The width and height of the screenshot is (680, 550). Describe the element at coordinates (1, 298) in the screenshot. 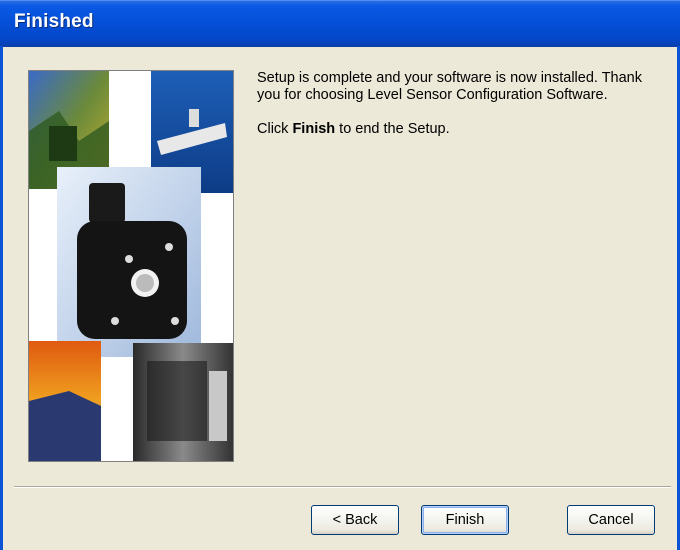

I see `window-frame-left` at that location.